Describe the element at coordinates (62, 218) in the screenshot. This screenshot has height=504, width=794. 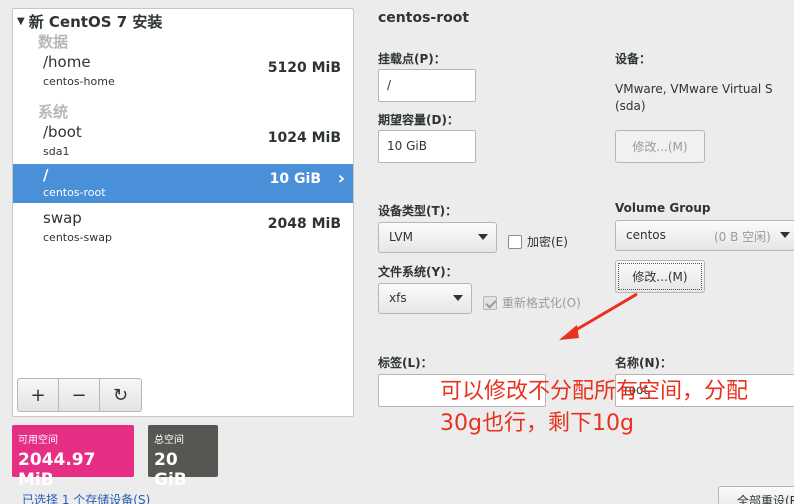
I see `mount-name: swap` at that location.